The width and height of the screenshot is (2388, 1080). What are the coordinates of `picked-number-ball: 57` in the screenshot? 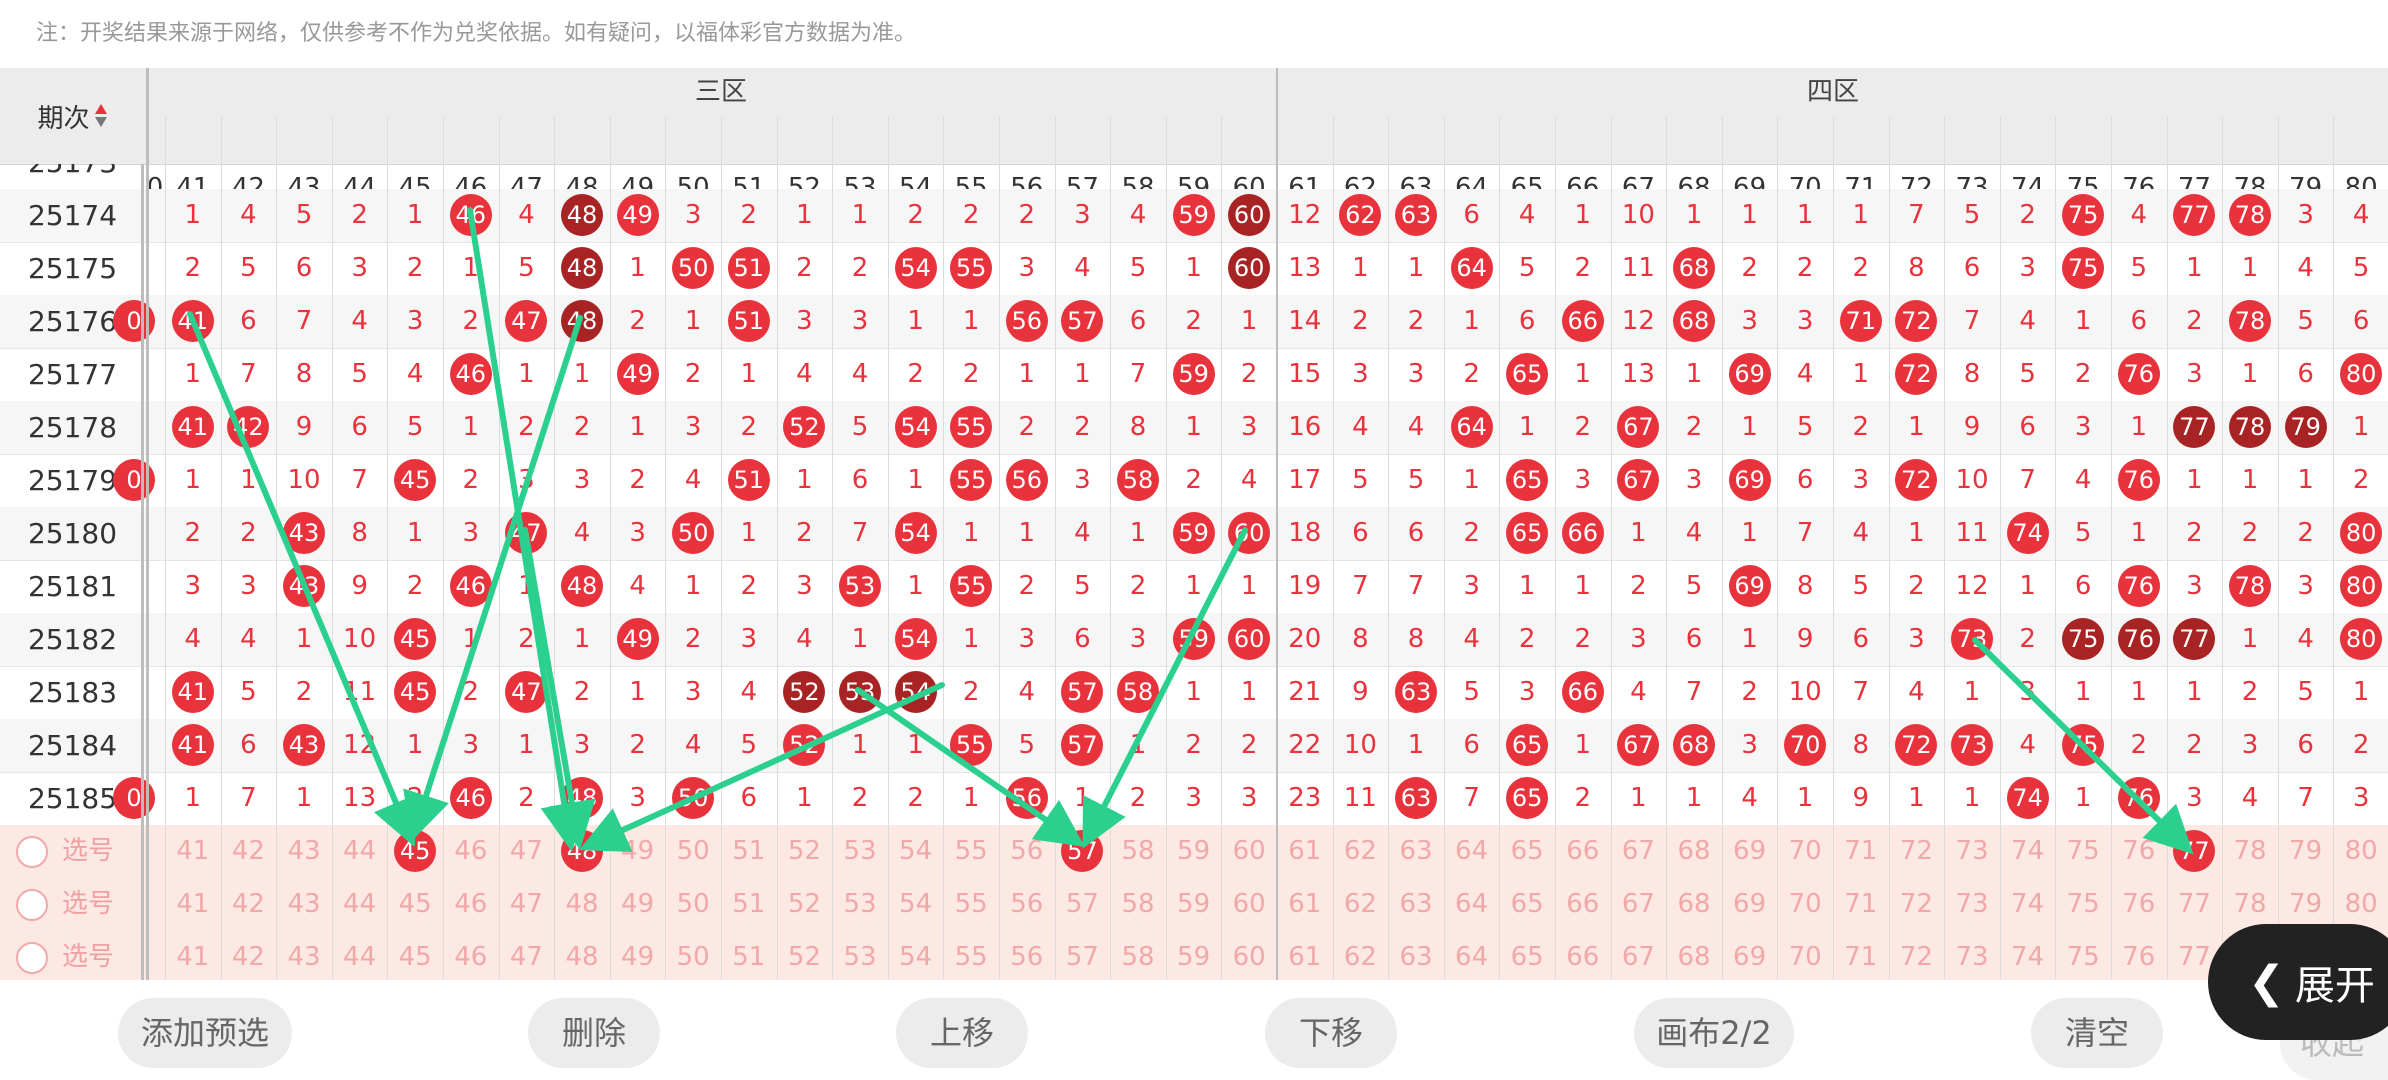 It's located at (1082, 851).